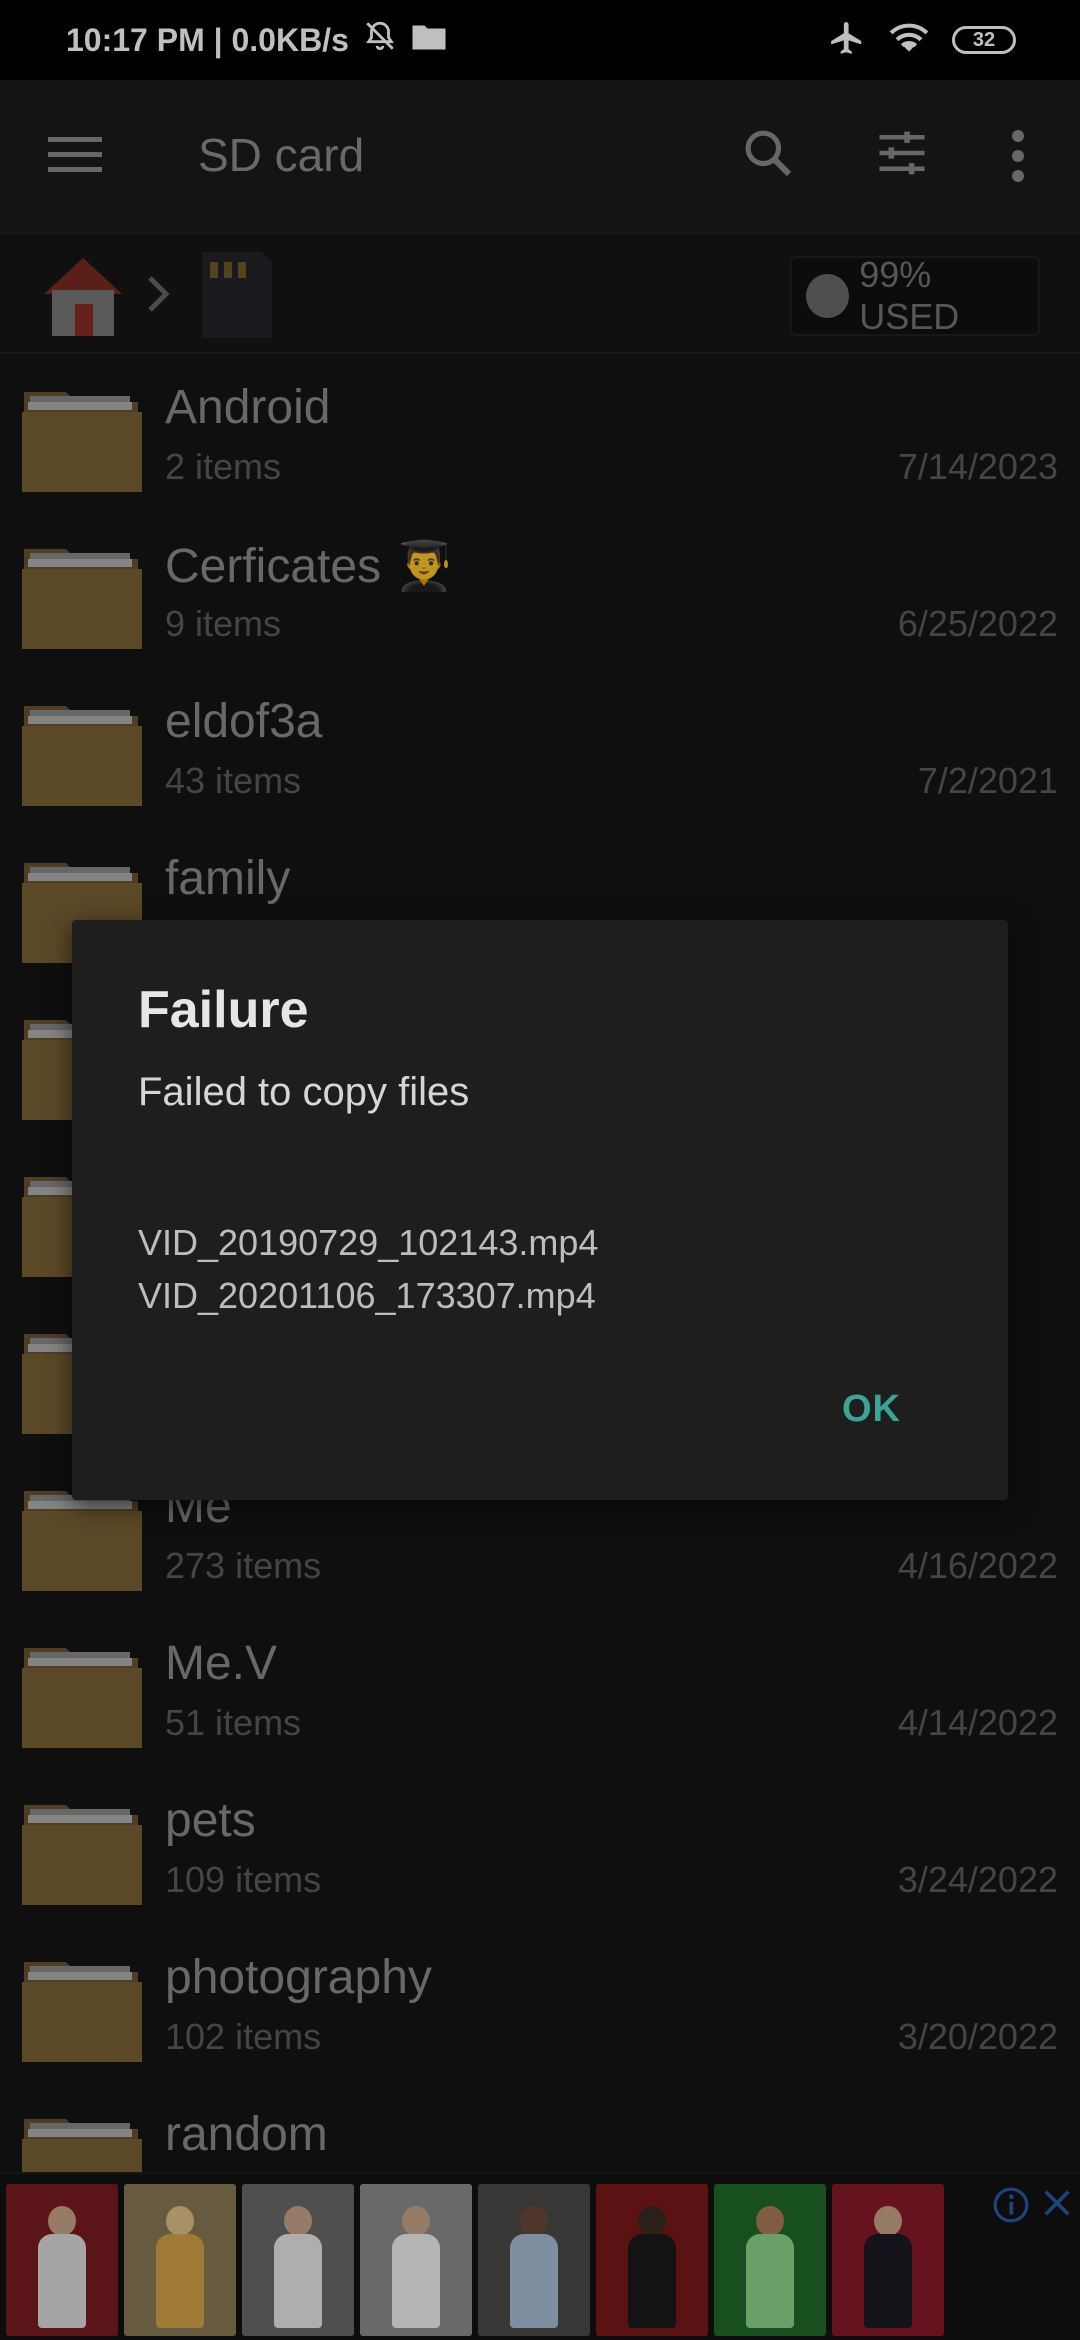 This screenshot has height=2340, width=1080. Describe the element at coordinates (223, 1010) in the screenshot. I see `dialog-title: Failure` at that location.